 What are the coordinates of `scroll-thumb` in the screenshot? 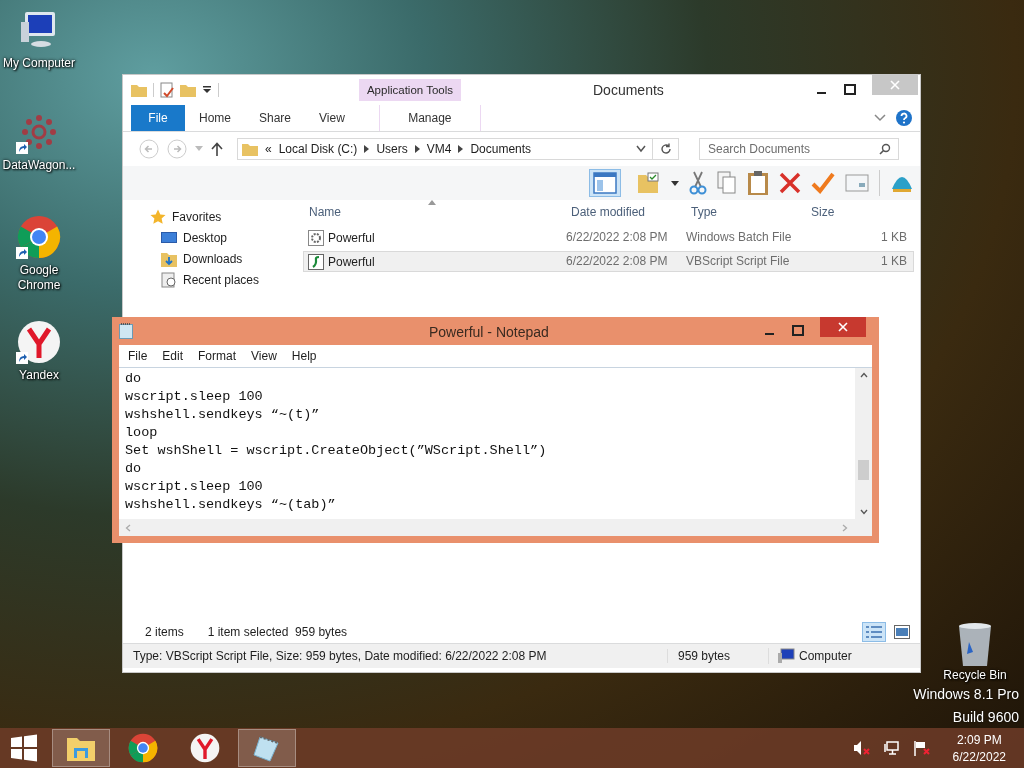 It's located at (863, 470).